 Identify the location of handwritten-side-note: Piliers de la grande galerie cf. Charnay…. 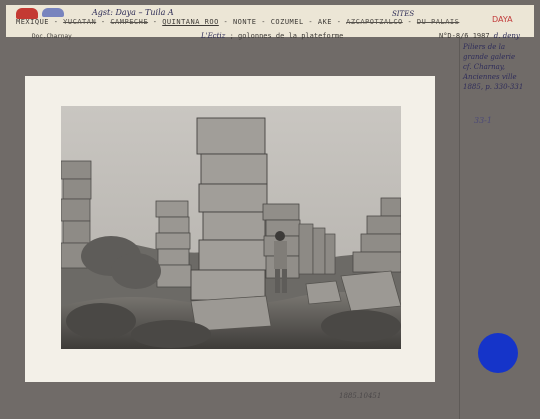
(498, 67).